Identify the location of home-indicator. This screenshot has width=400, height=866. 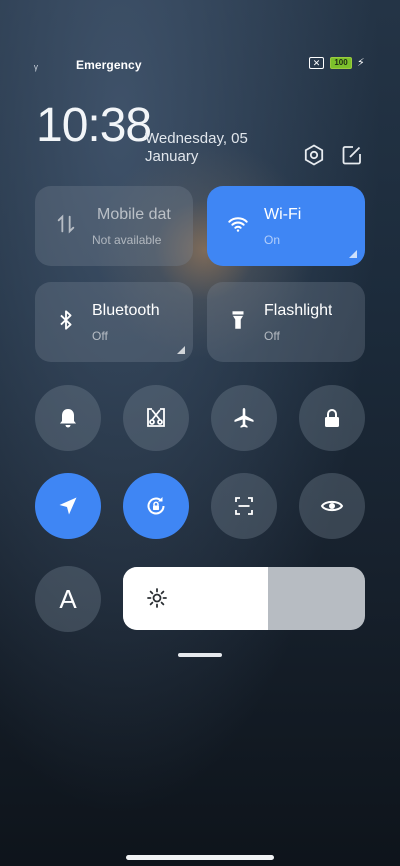
(200, 857).